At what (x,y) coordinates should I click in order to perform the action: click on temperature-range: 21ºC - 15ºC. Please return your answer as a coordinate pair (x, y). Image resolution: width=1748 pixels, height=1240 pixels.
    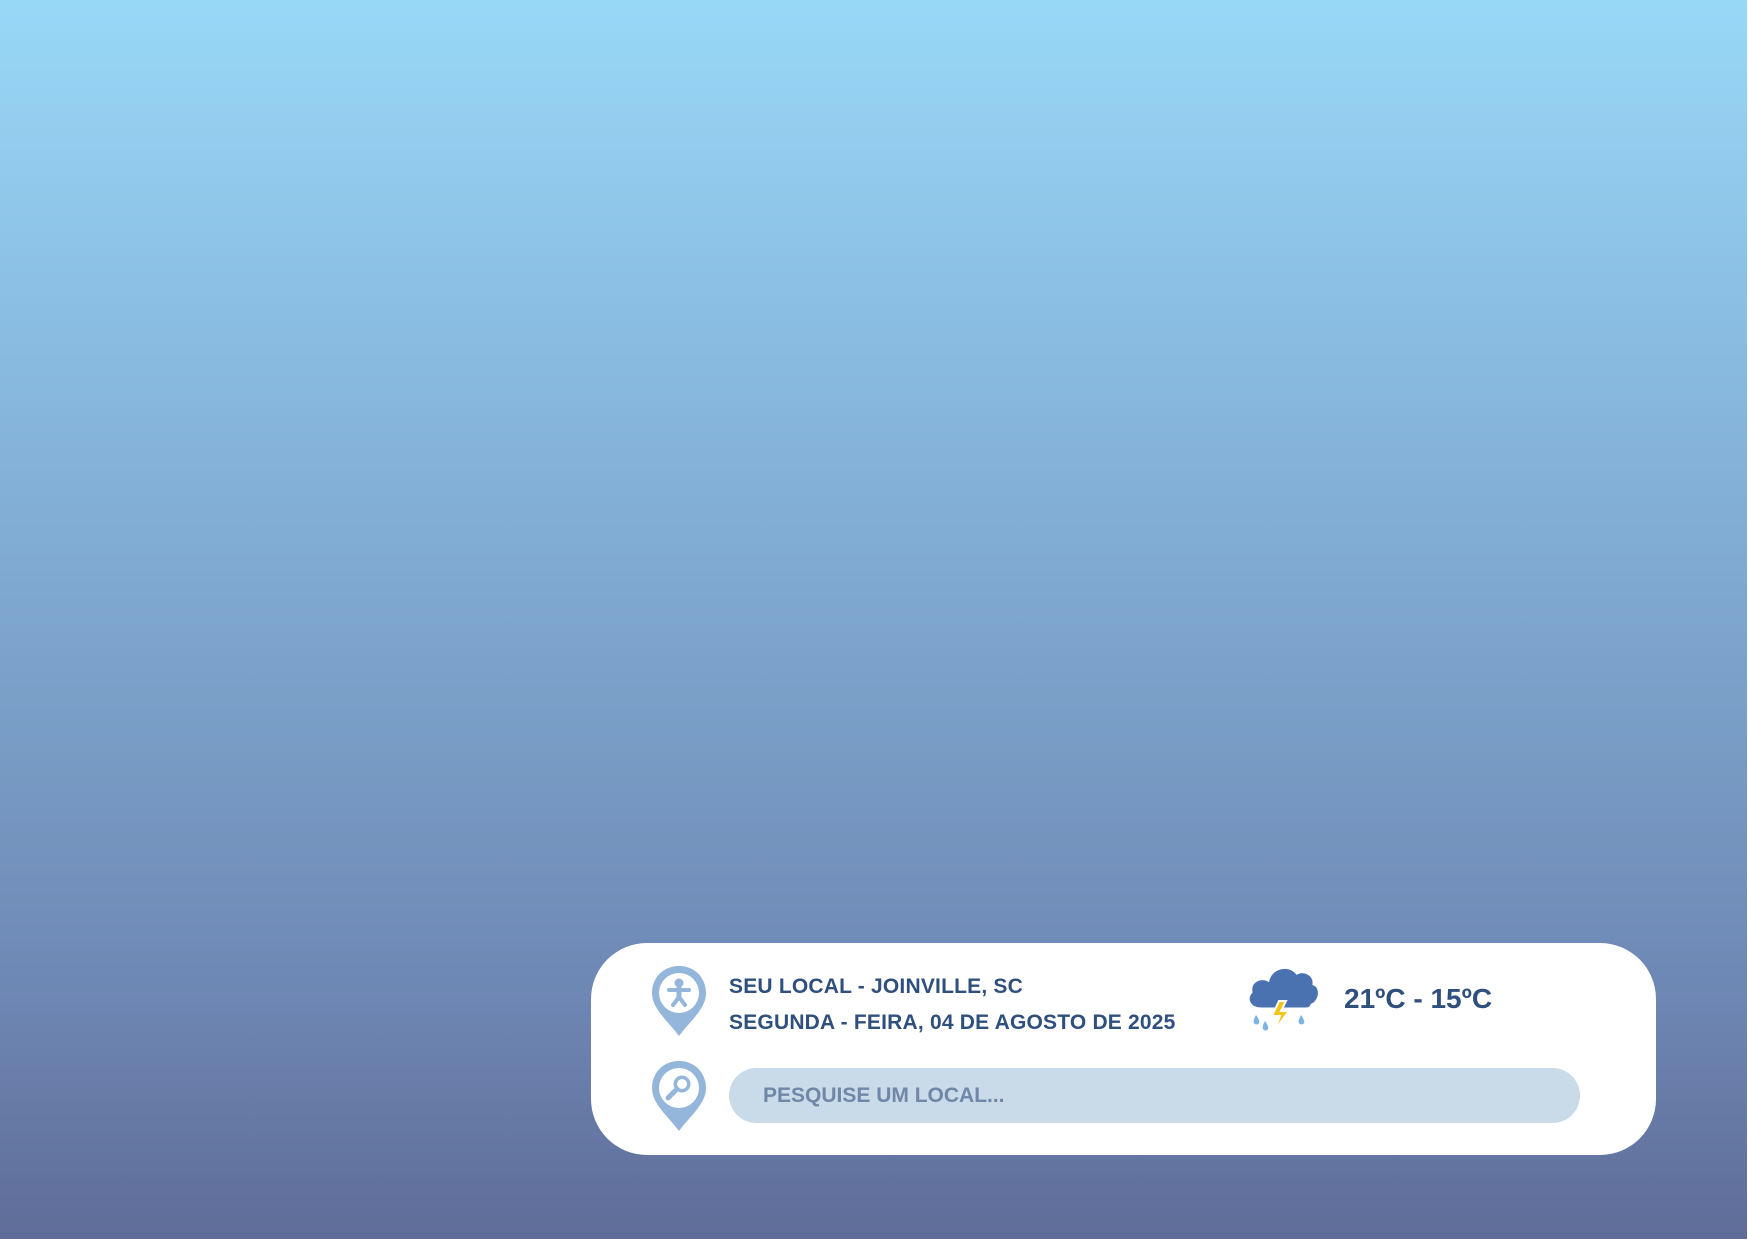
    Looking at the image, I should click on (1418, 998).